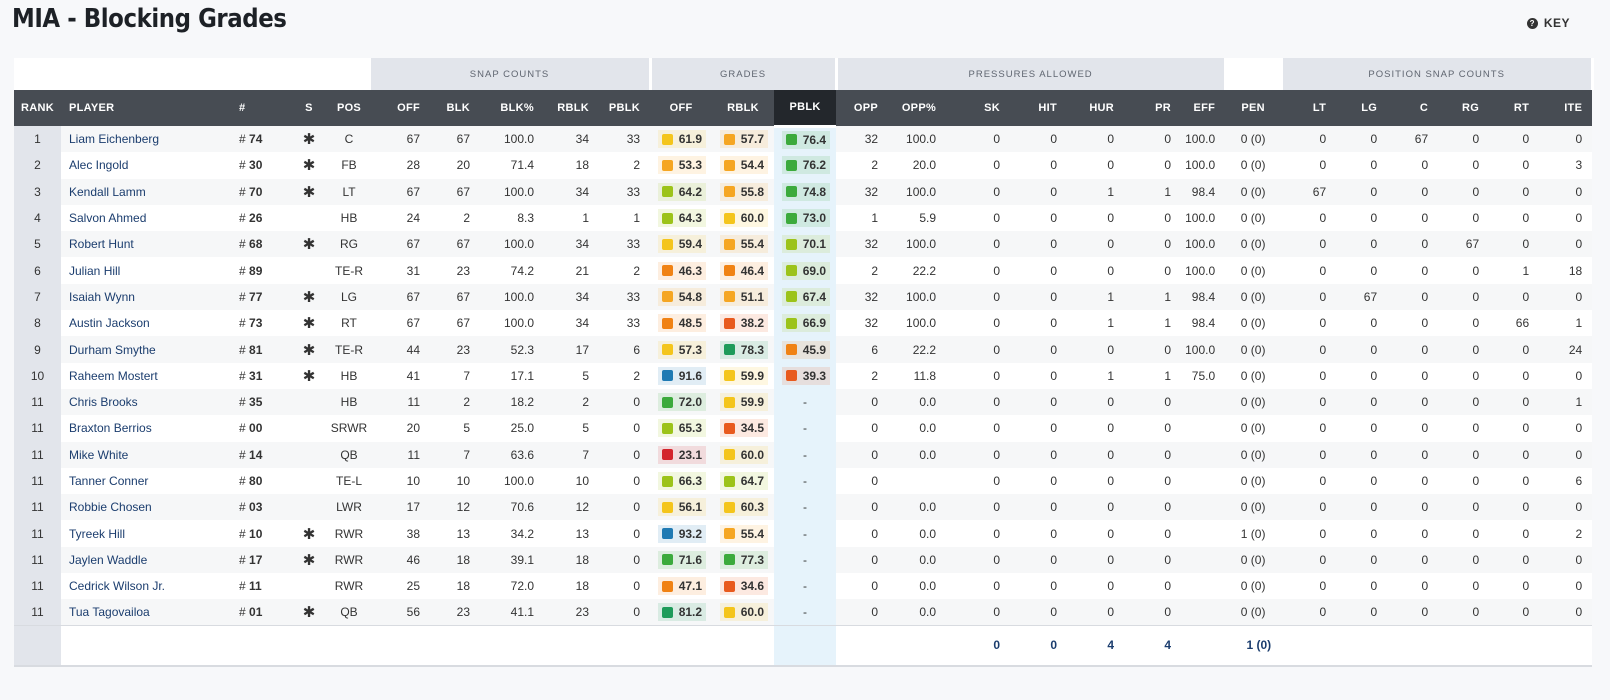 The width and height of the screenshot is (1610, 700). What do you see at coordinates (349, 428) in the screenshot?
I see `position-cell: SRWR` at bounding box center [349, 428].